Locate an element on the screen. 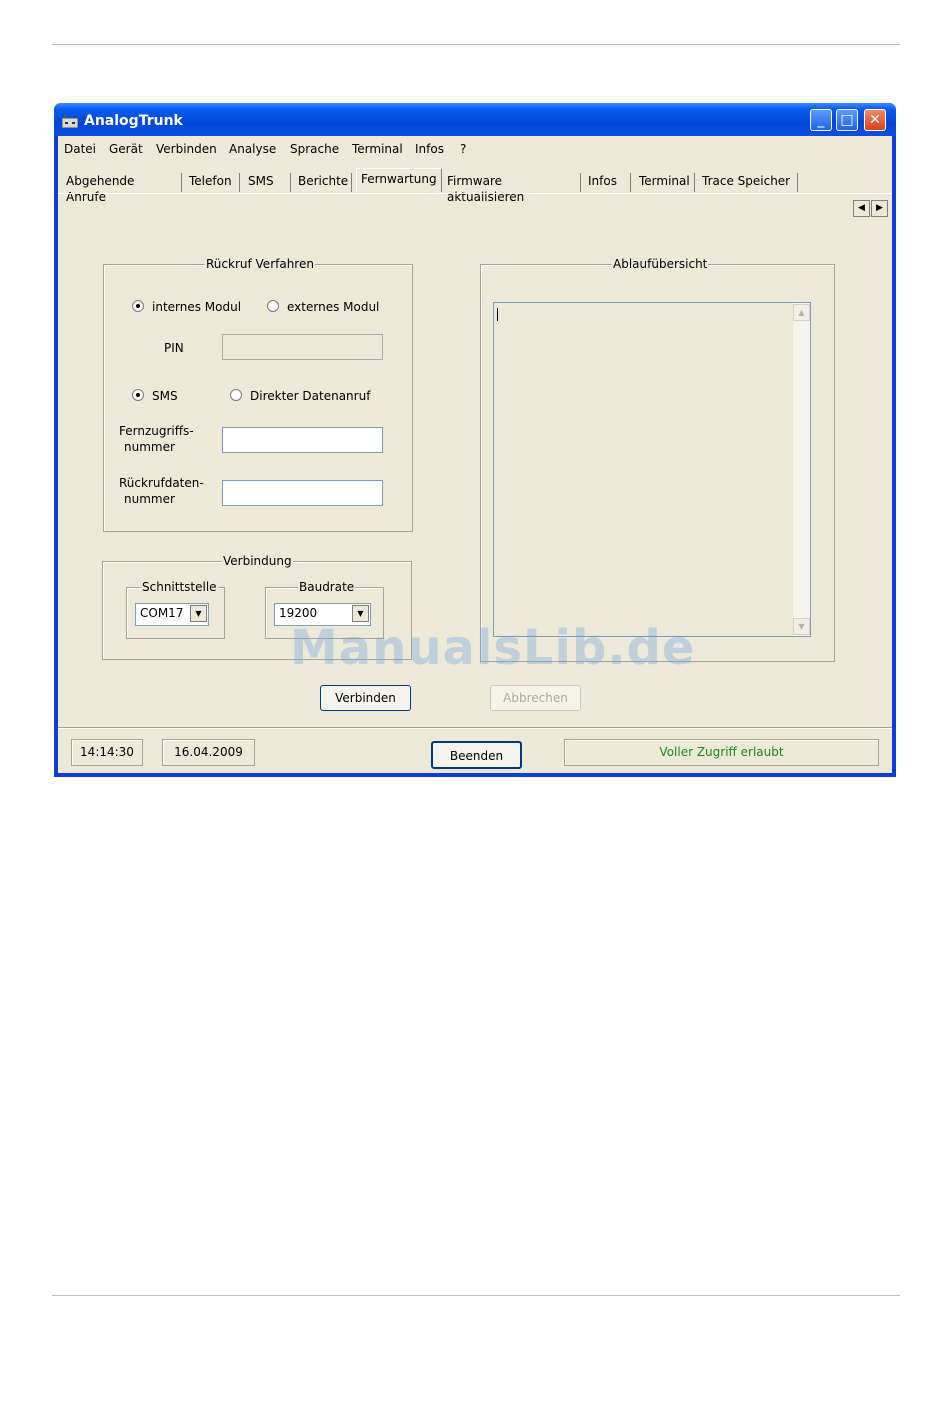  radio-internal-module-label: internes Modul is located at coordinates (197, 307).